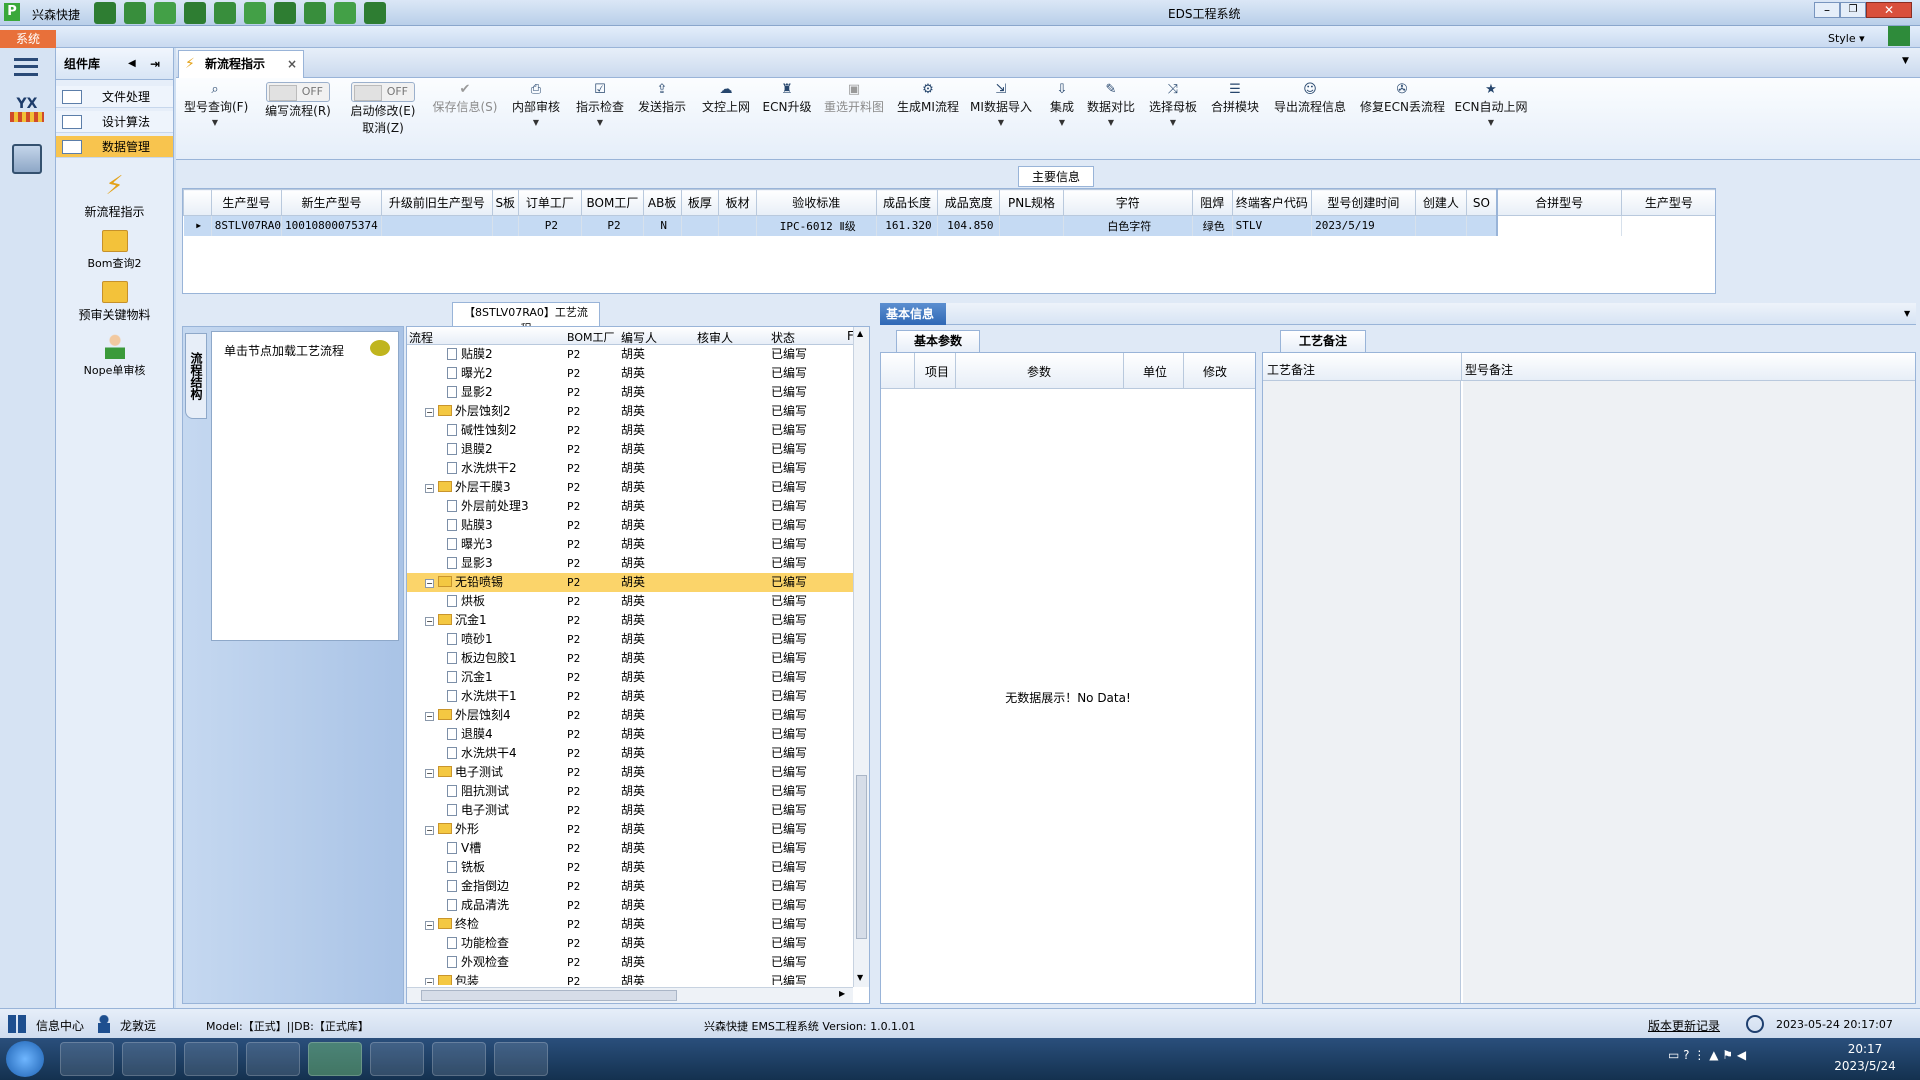 The height and width of the screenshot is (1080, 1920). What do you see at coordinates (1689, 692) in the screenshot?
I see `model-remarks-textarea` at bounding box center [1689, 692].